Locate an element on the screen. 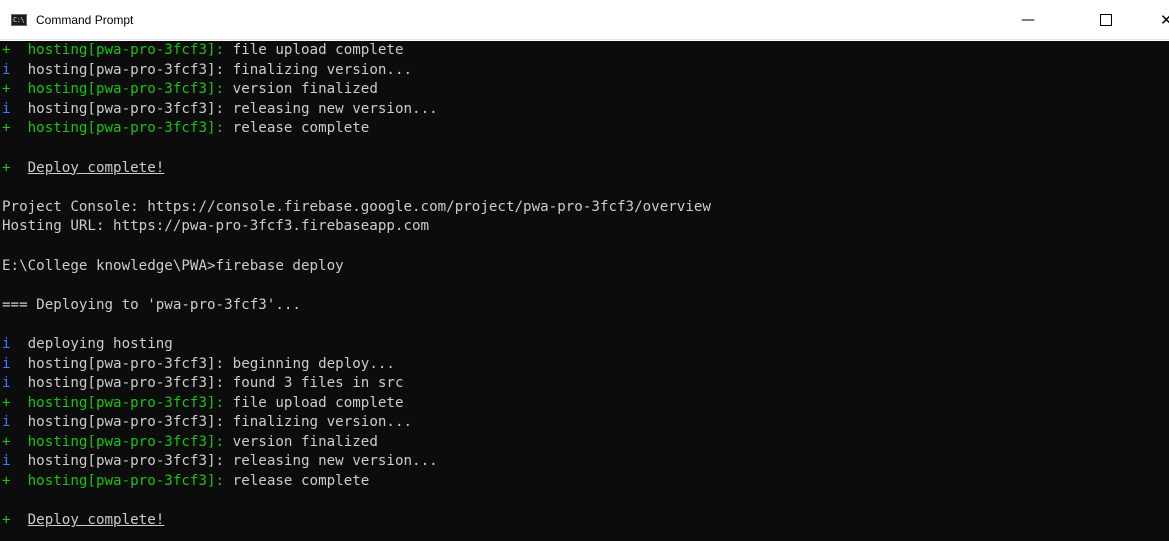  maximize-icon is located at coordinates (1106, 19).